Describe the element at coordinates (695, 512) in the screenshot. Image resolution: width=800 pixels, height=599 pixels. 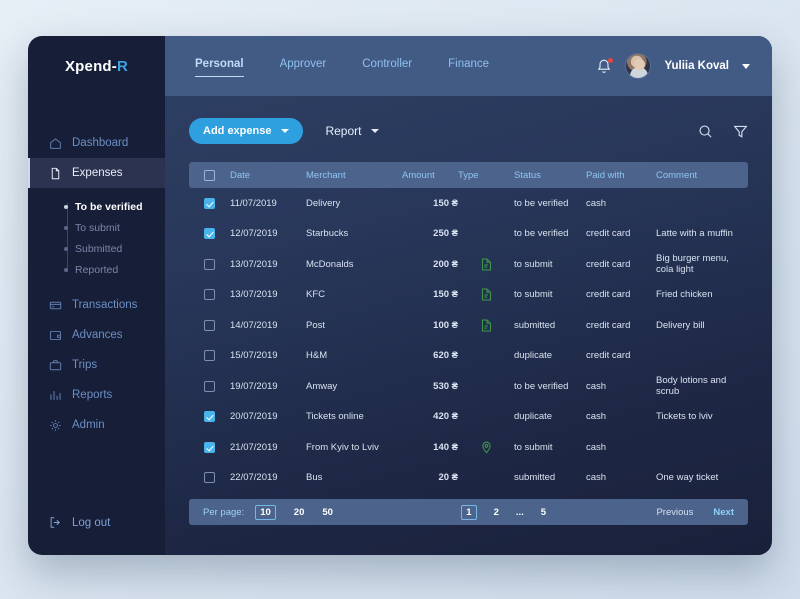
I see `pagination-nav: Previous Next` at that location.